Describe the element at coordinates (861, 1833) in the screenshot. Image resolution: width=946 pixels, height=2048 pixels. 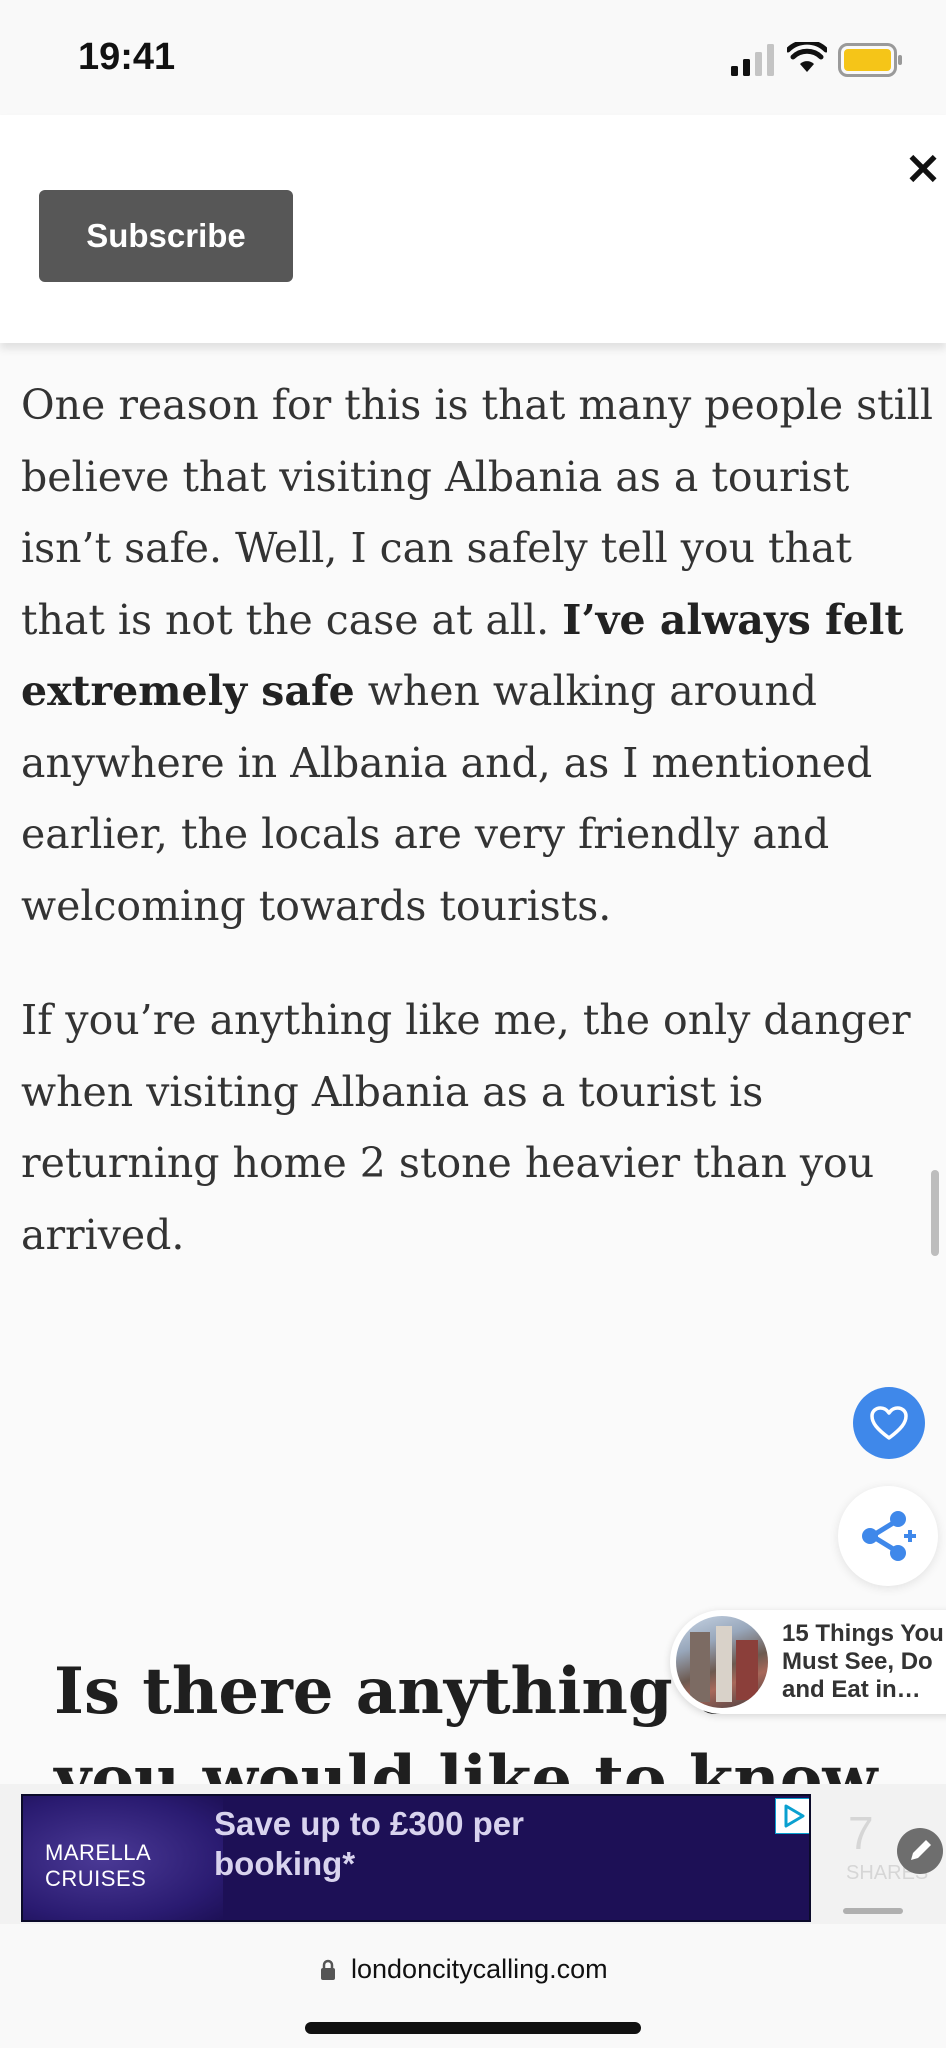
I see `share-count: 7` at that location.